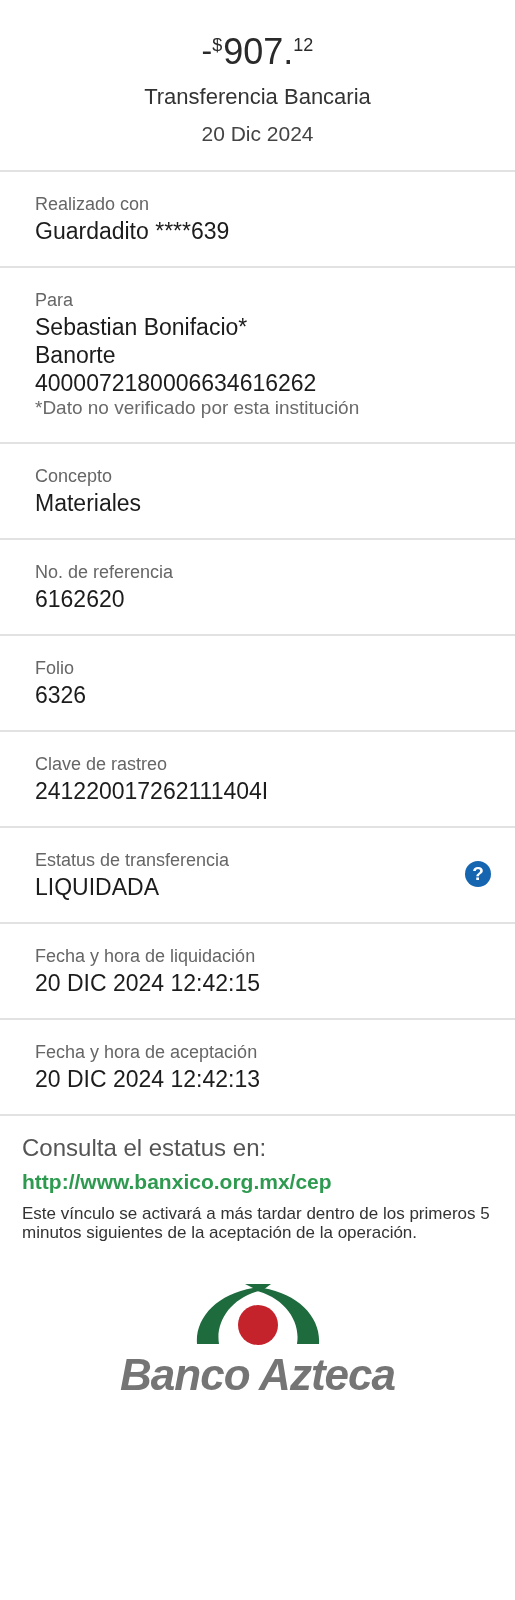 The image size is (515, 1600). What do you see at coordinates (74, 476) in the screenshot?
I see `field-label: Concepto` at bounding box center [74, 476].